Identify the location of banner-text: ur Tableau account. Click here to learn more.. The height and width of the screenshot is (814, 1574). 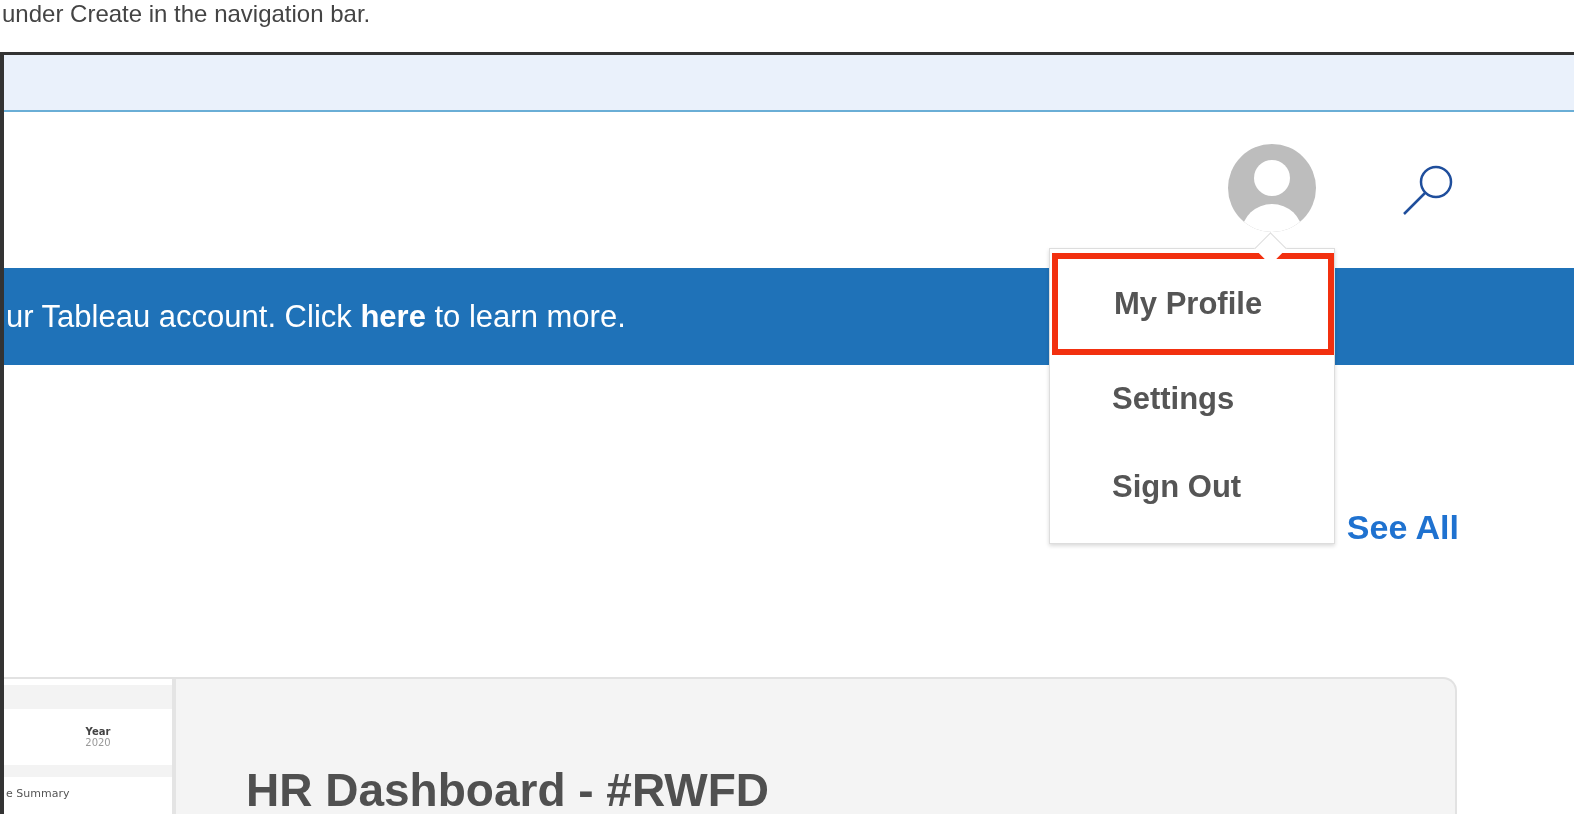
(316, 316).